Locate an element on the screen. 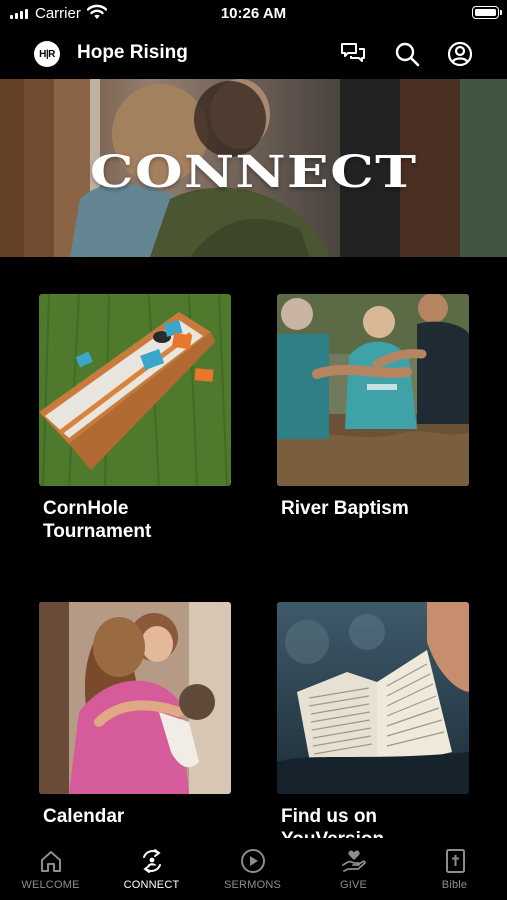 Image resolution: width=507 pixels, height=900 pixels. bible-icon is located at coordinates (455, 861).